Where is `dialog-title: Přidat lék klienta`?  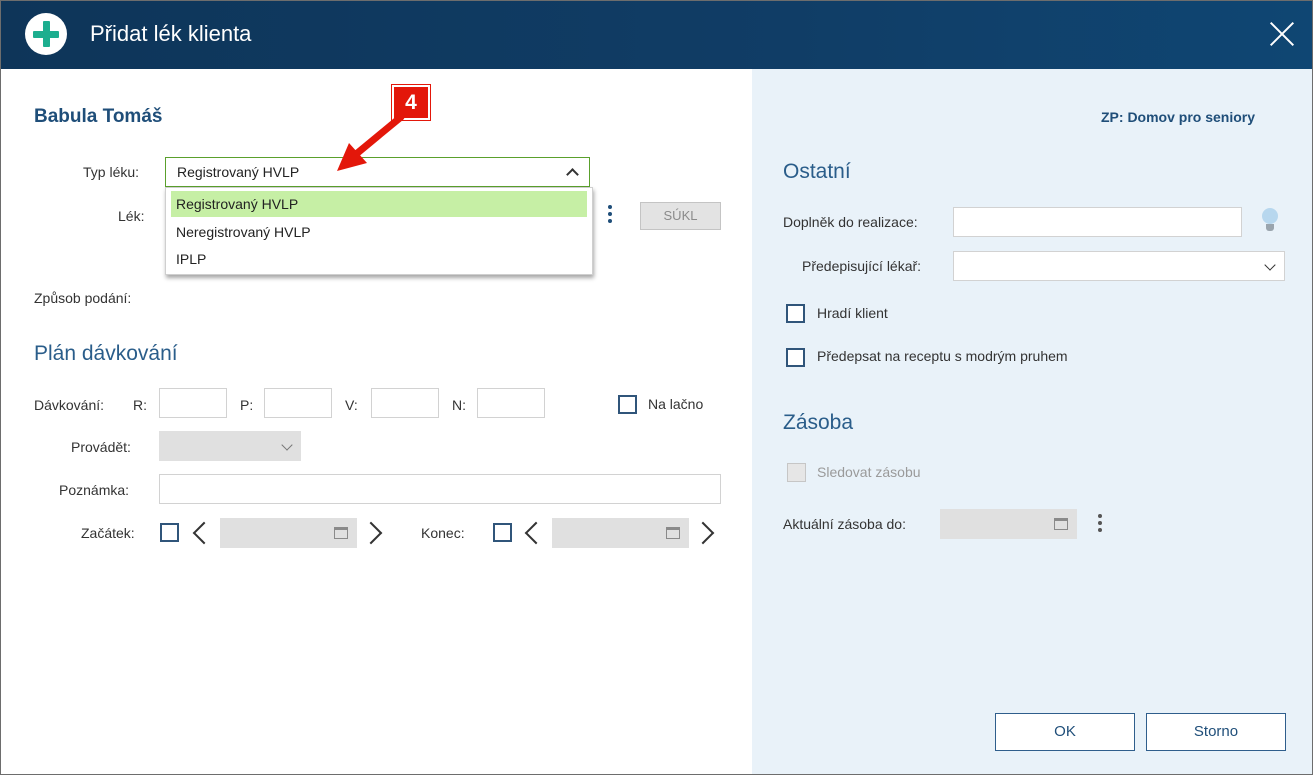 dialog-title: Přidat lék klienta is located at coordinates (171, 33).